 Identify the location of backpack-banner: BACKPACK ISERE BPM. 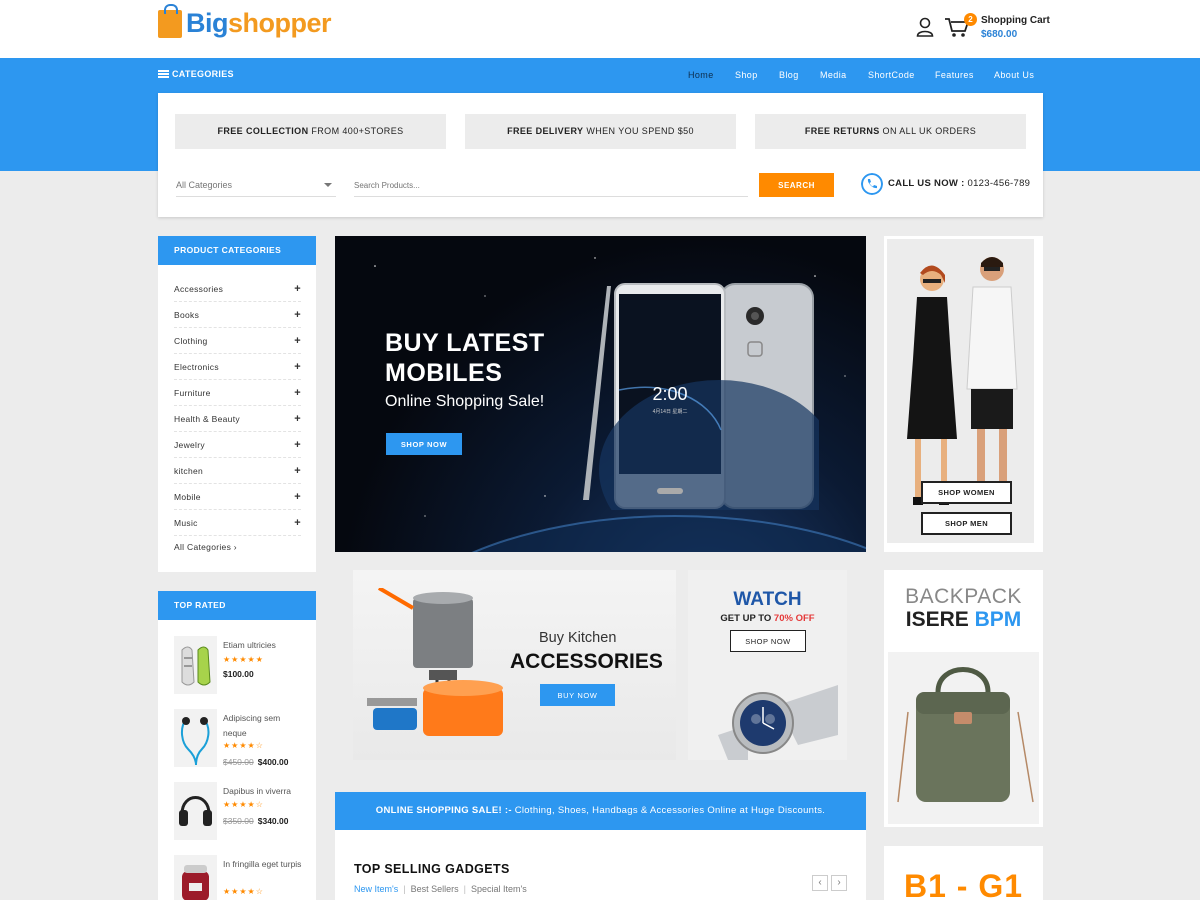
(963, 698).